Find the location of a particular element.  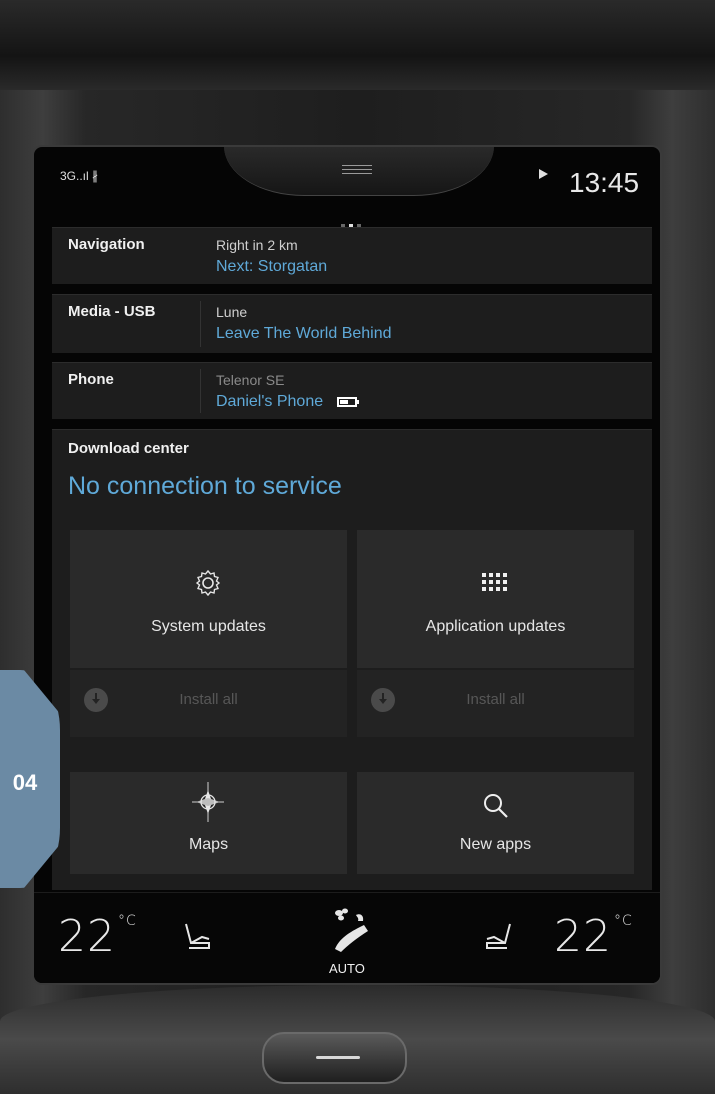

home-button is located at coordinates (334, 1058).